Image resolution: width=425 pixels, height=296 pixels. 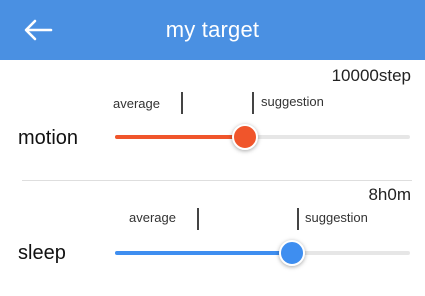 I want to click on motion-slider-fill, so click(x=180, y=137).